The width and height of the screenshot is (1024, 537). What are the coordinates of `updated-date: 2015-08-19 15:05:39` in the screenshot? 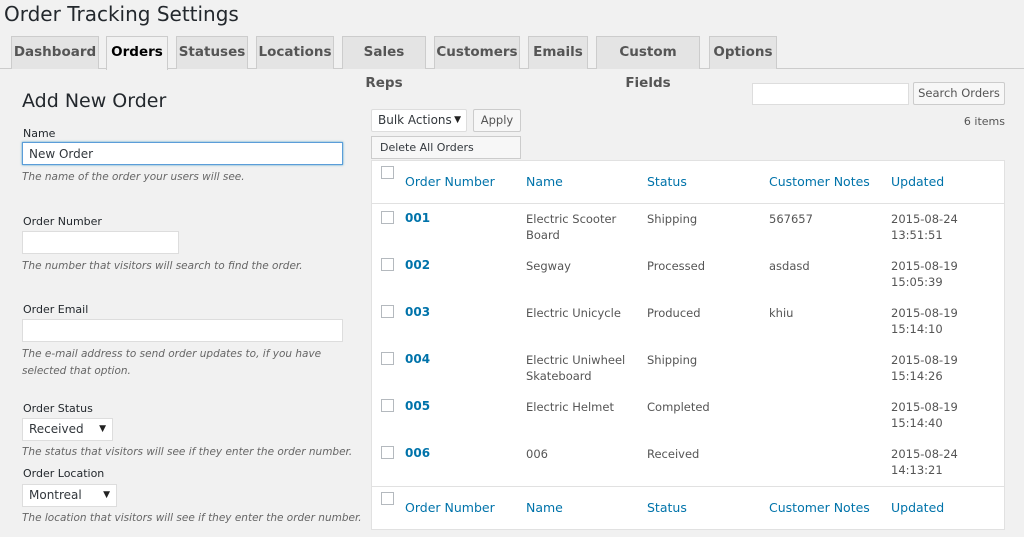 It's located at (924, 274).